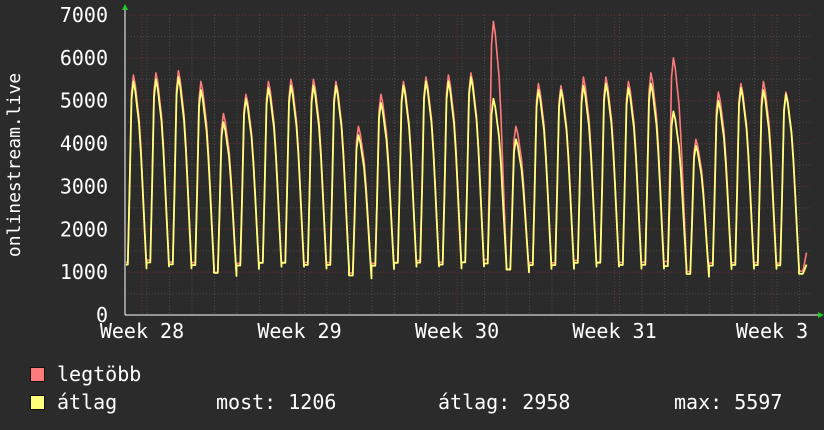 The height and width of the screenshot is (430, 824). What do you see at coordinates (772, 331) in the screenshot?
I see `x-tick-label: Week 3` at bounding box center [772, 331].